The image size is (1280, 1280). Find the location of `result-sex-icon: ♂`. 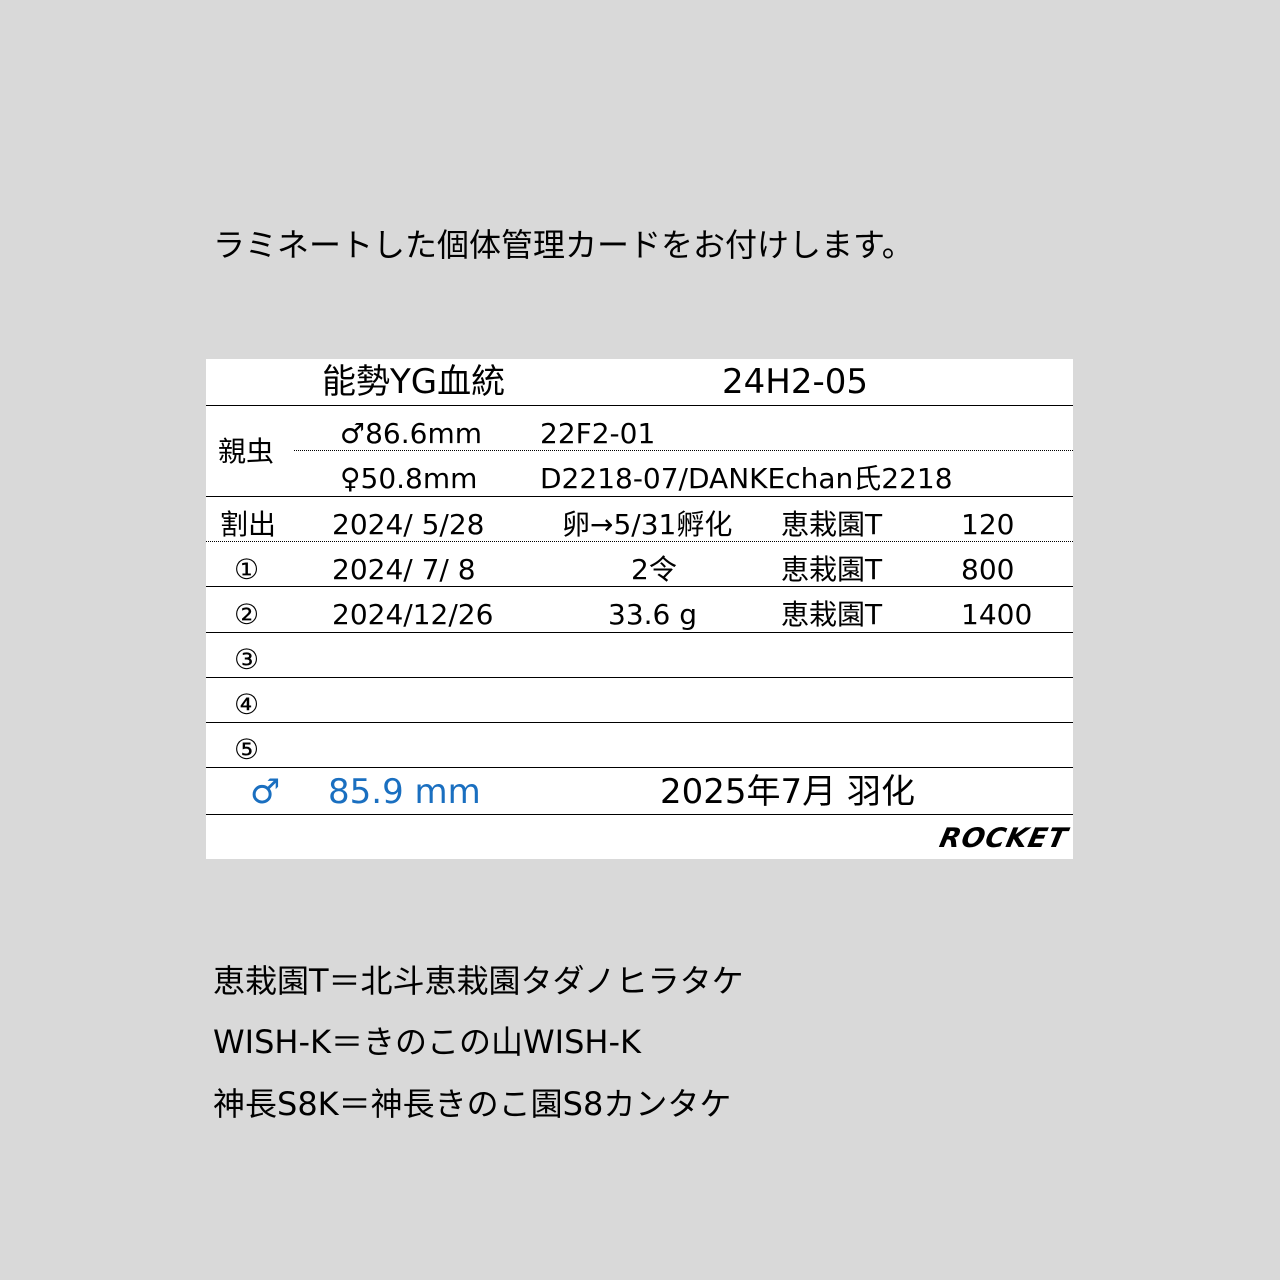

result-sex-icon: ♂ is located at coordinates (265, 792).